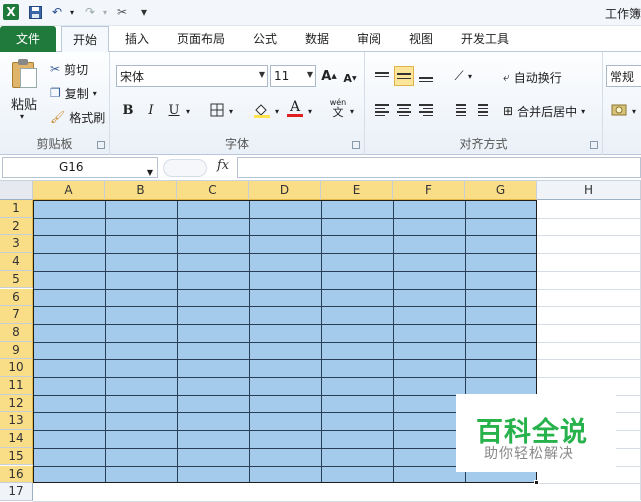 The image size is (641, 502). Describe the element at coordinates (382, 110) in the screenshot. I see `align-left-icon` at that location.